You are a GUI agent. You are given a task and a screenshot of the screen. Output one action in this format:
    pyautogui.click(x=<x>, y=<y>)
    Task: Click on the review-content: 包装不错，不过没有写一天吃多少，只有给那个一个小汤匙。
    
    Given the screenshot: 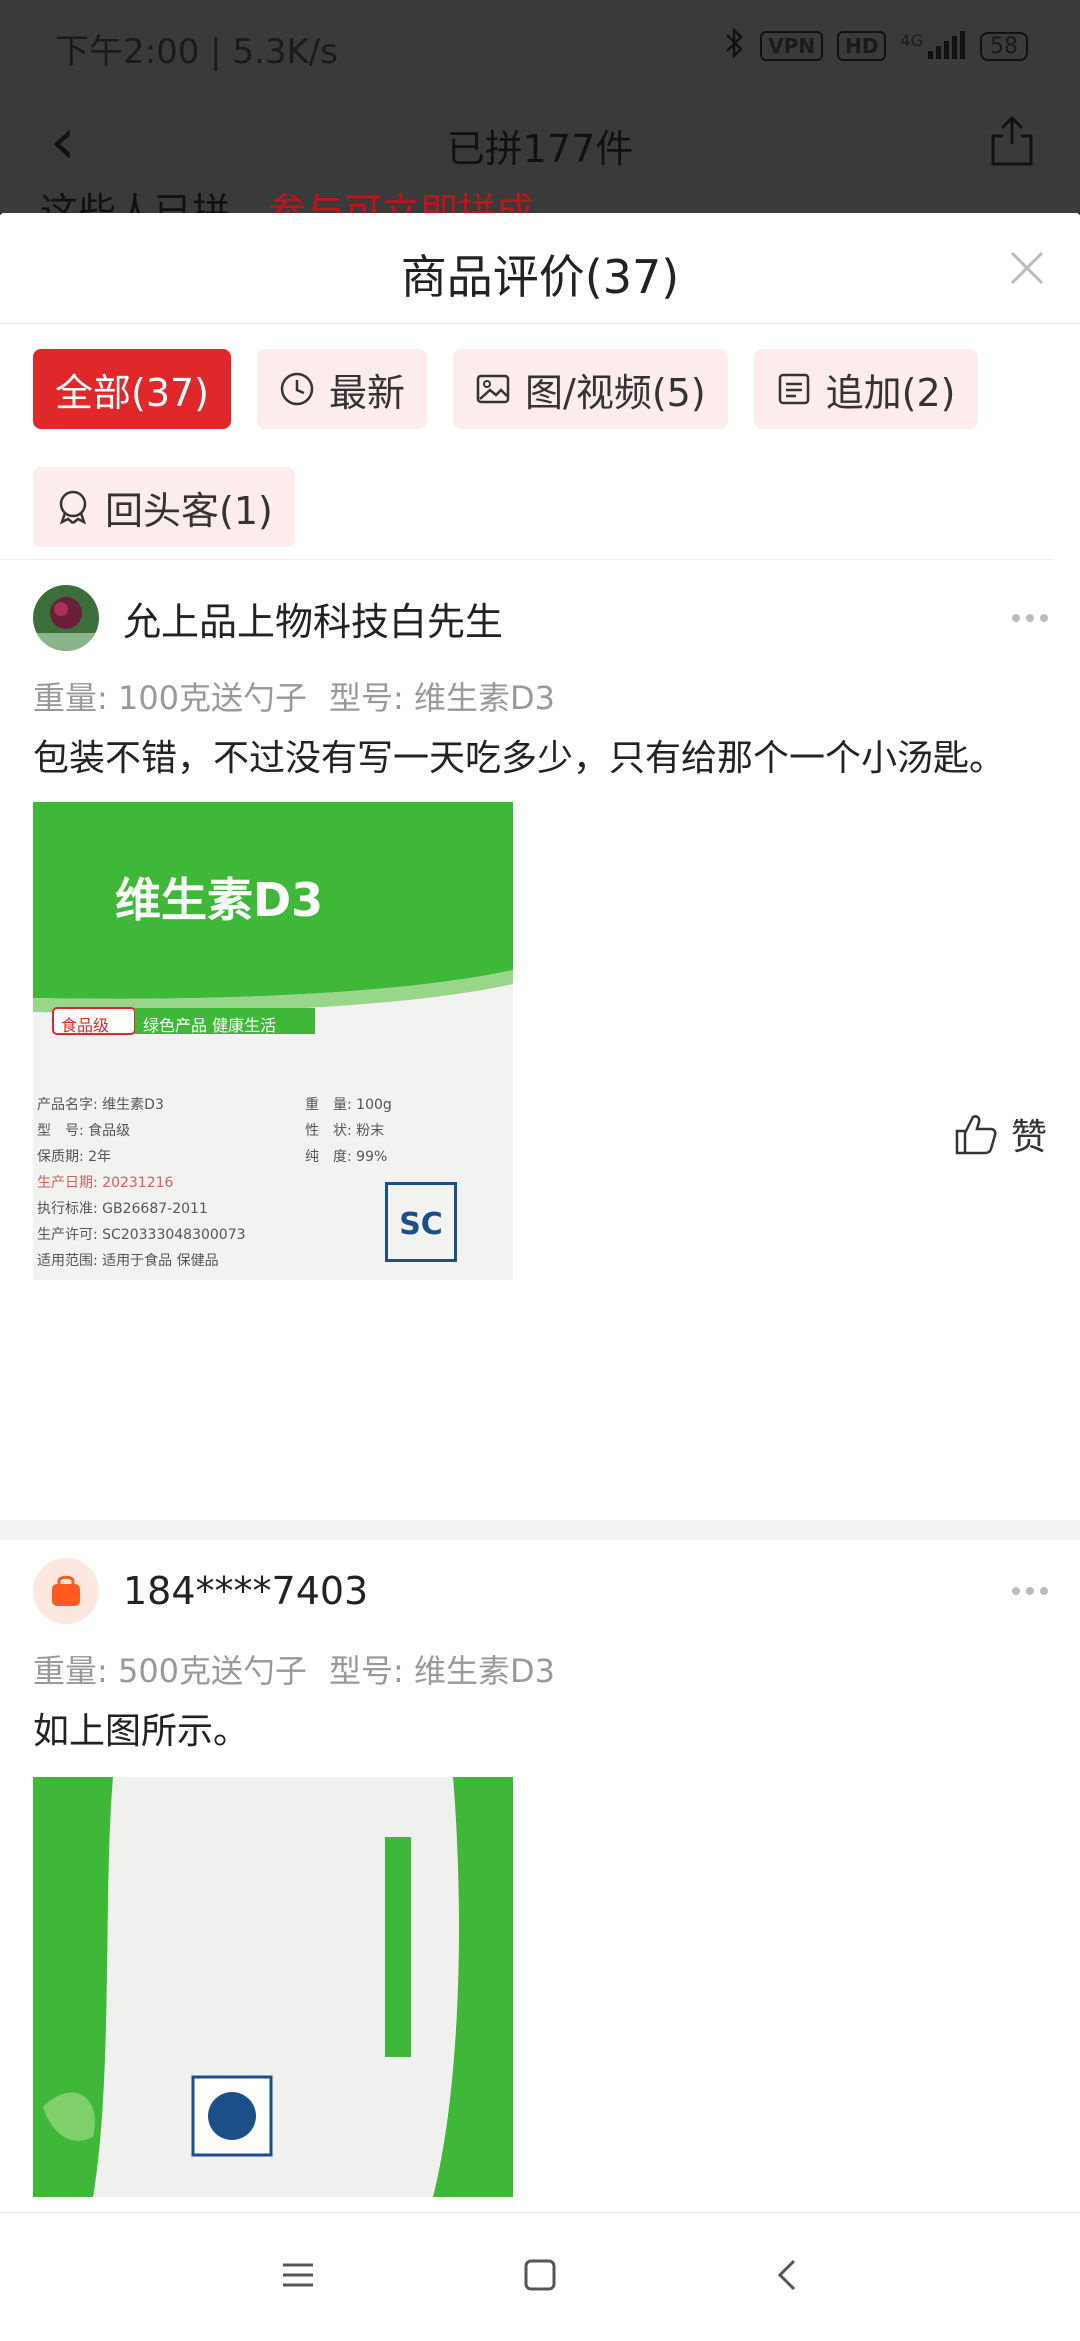 What is the action you would take?
    pyautogui.click(x=519, y=758)
    